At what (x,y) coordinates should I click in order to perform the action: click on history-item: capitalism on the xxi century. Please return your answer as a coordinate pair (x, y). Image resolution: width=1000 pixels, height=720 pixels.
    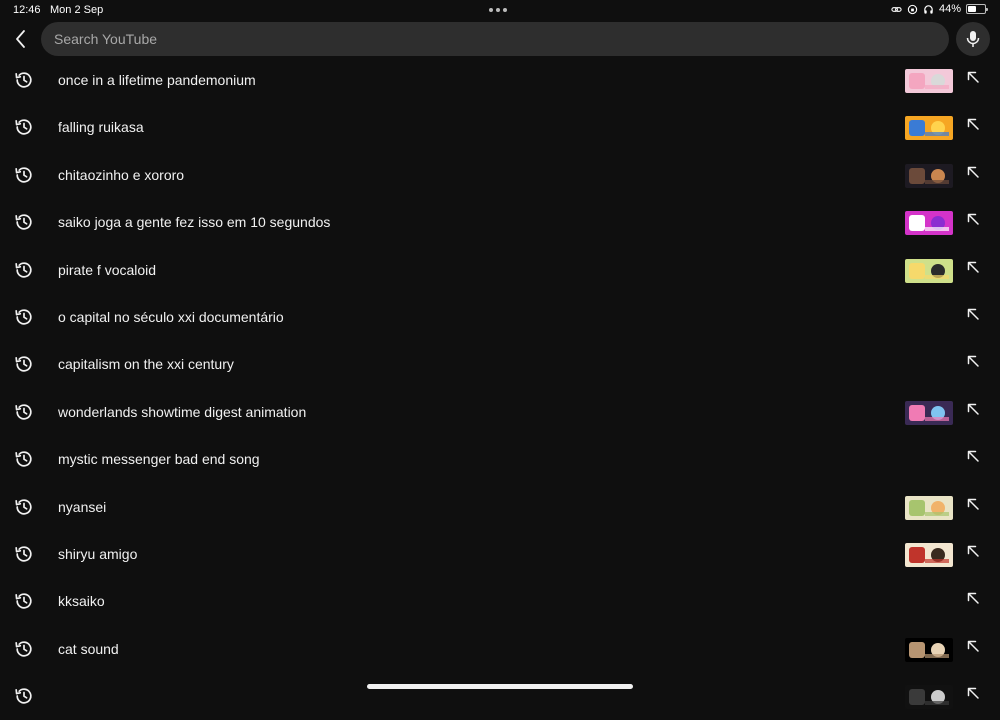
    Looking at the image, I should click on (500, 364).